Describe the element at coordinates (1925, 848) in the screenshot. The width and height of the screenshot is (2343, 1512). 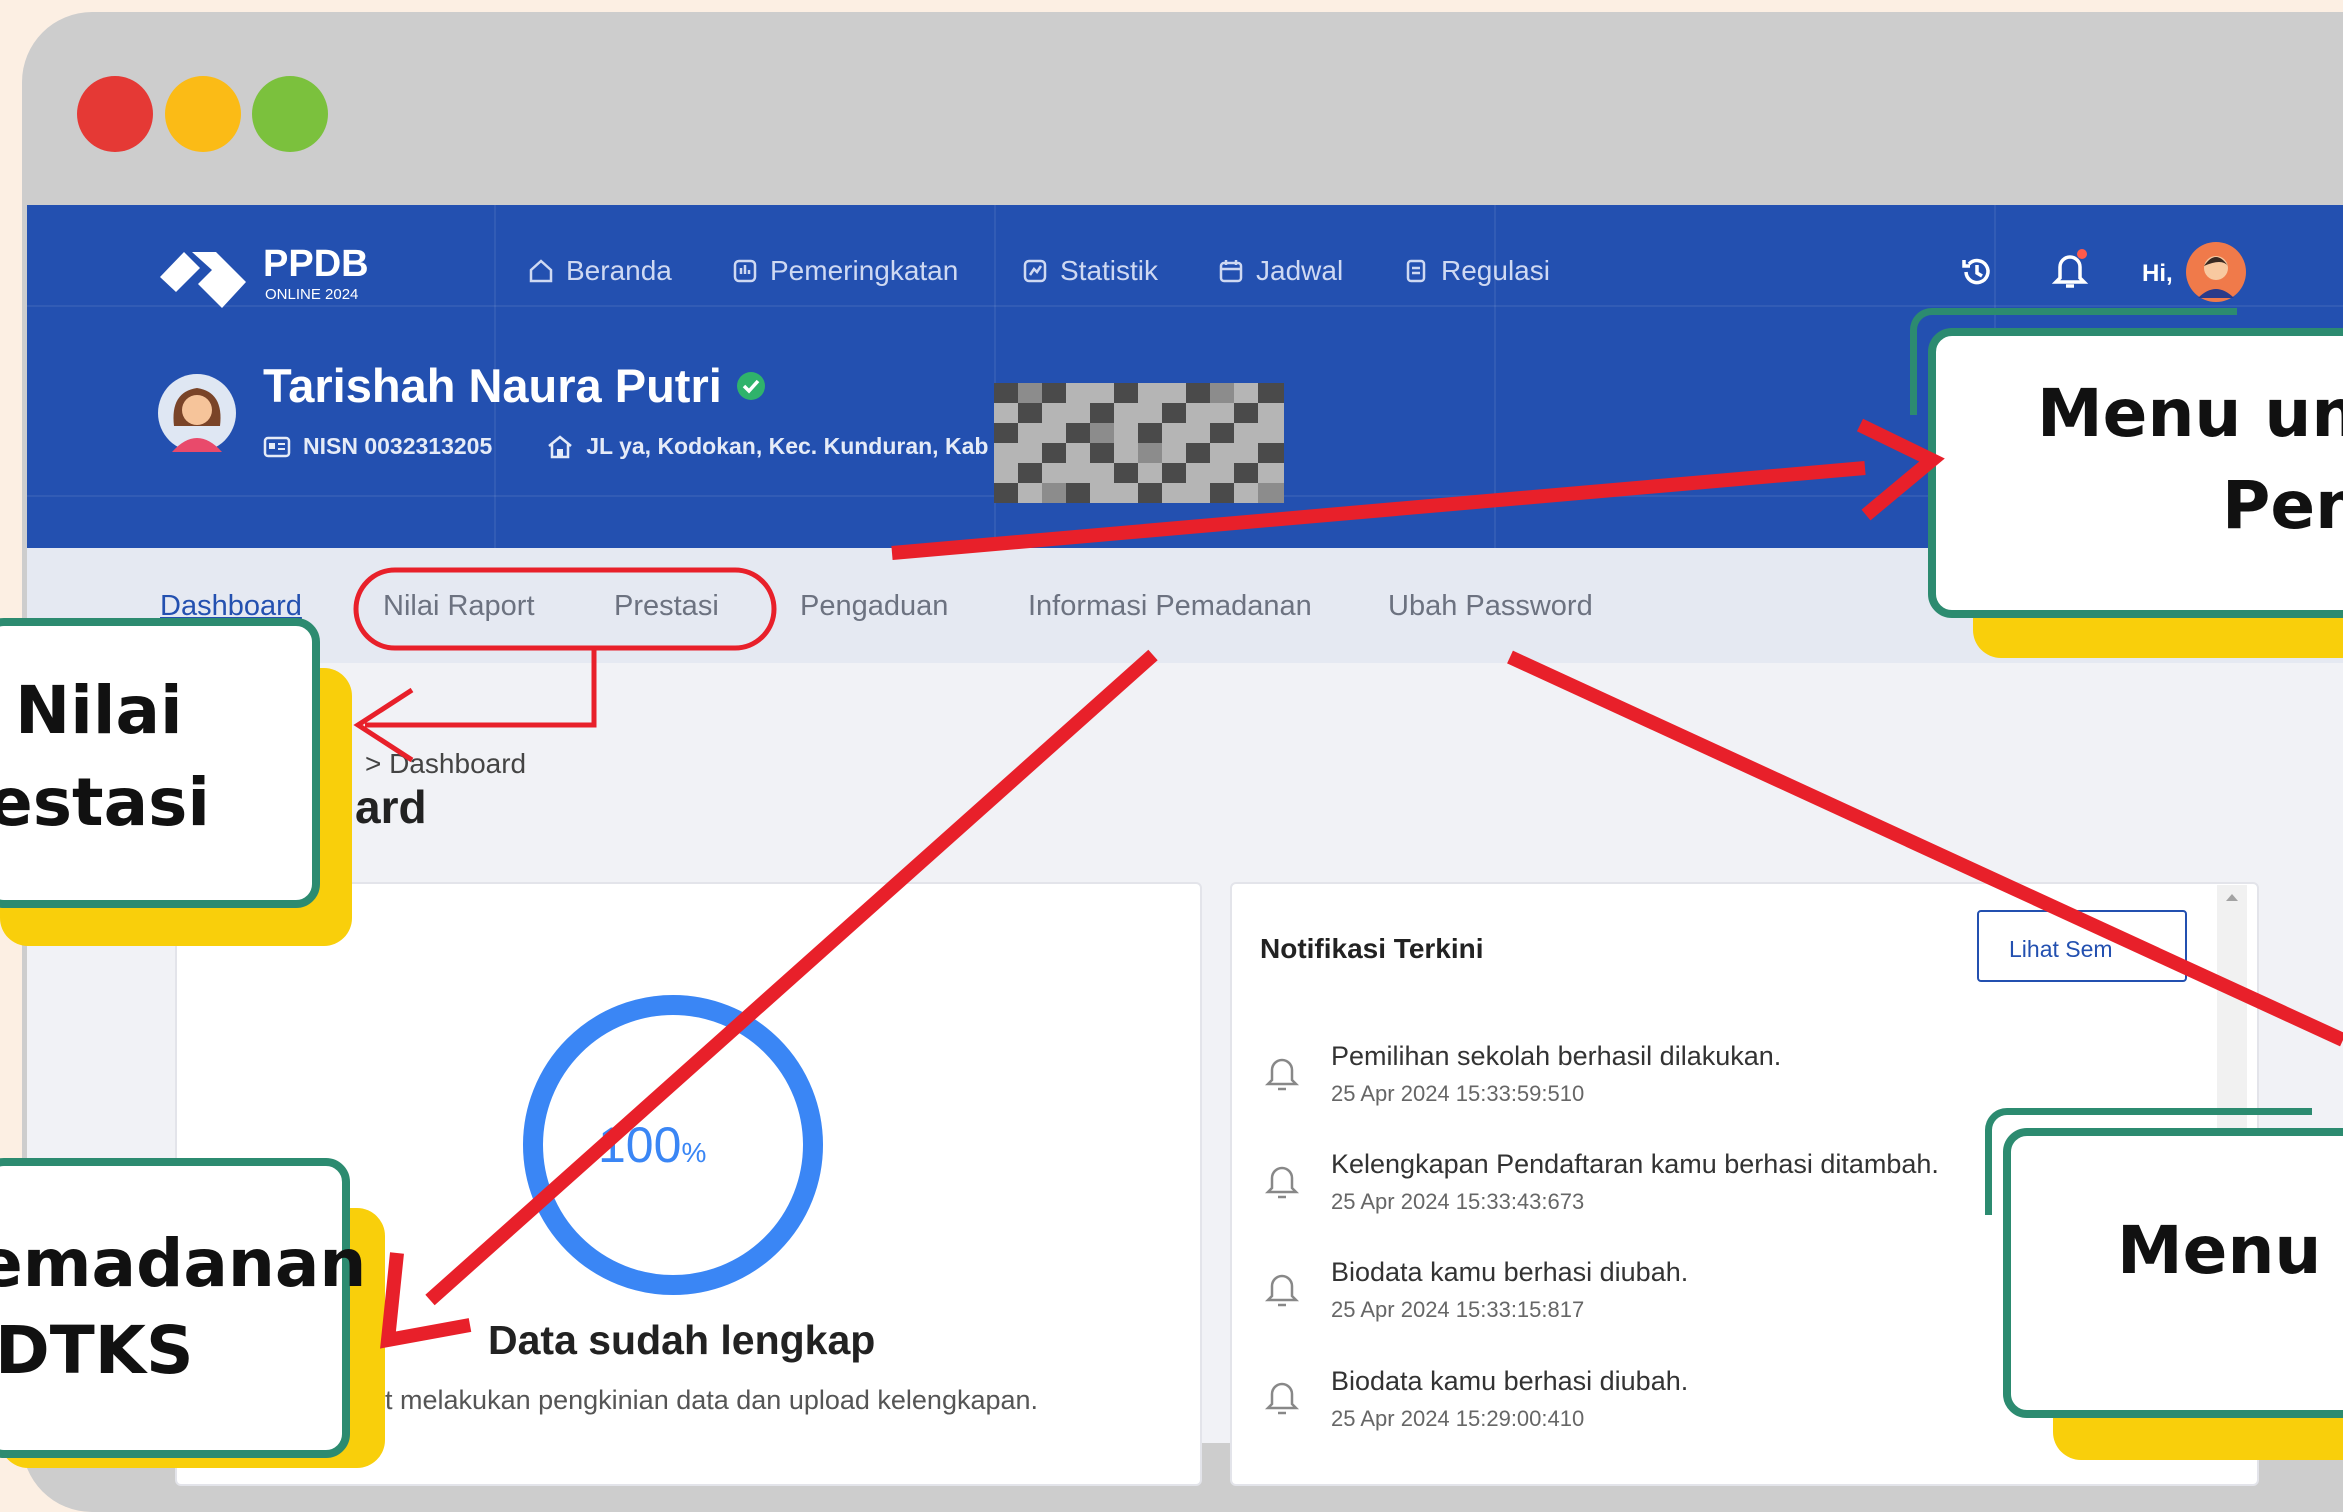
I see `arrow-to-ubah-password` at that location.